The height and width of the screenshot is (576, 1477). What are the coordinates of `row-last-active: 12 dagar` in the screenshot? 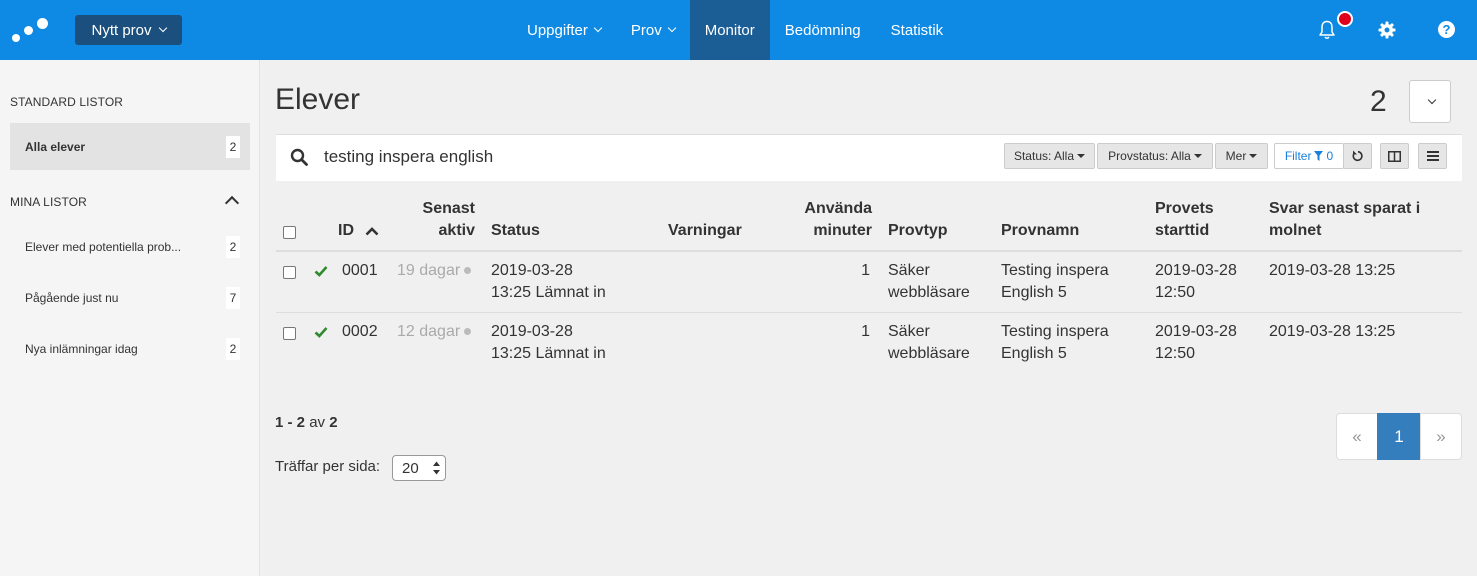 It's located at (434, 332).